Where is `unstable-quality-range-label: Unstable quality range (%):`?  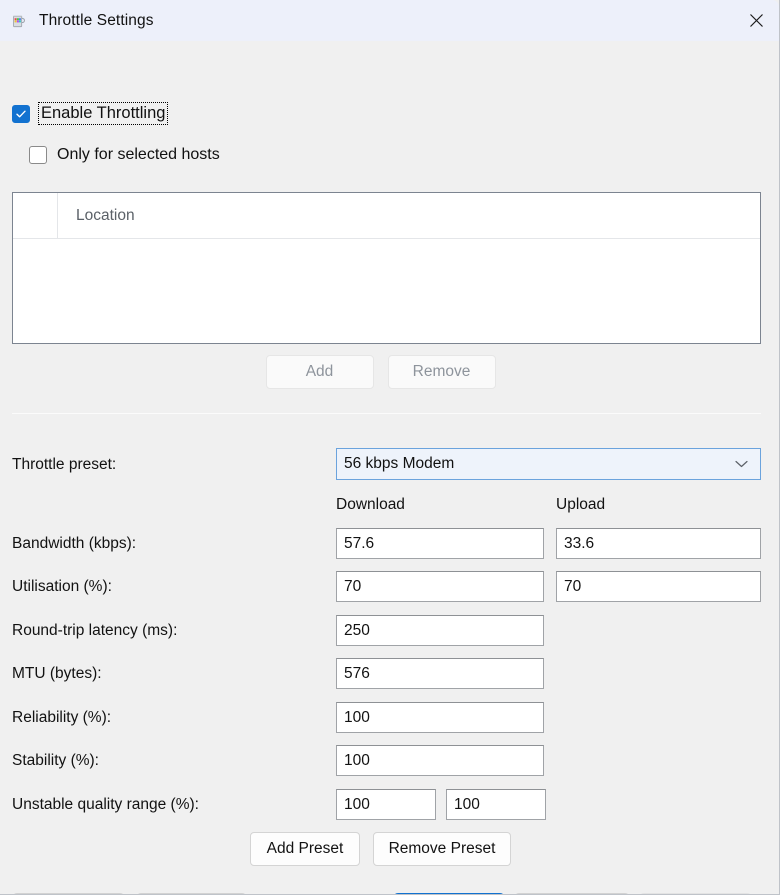
unstable-quality-range-label: Unstable quality range (%): is located at coordinates (105, 804).